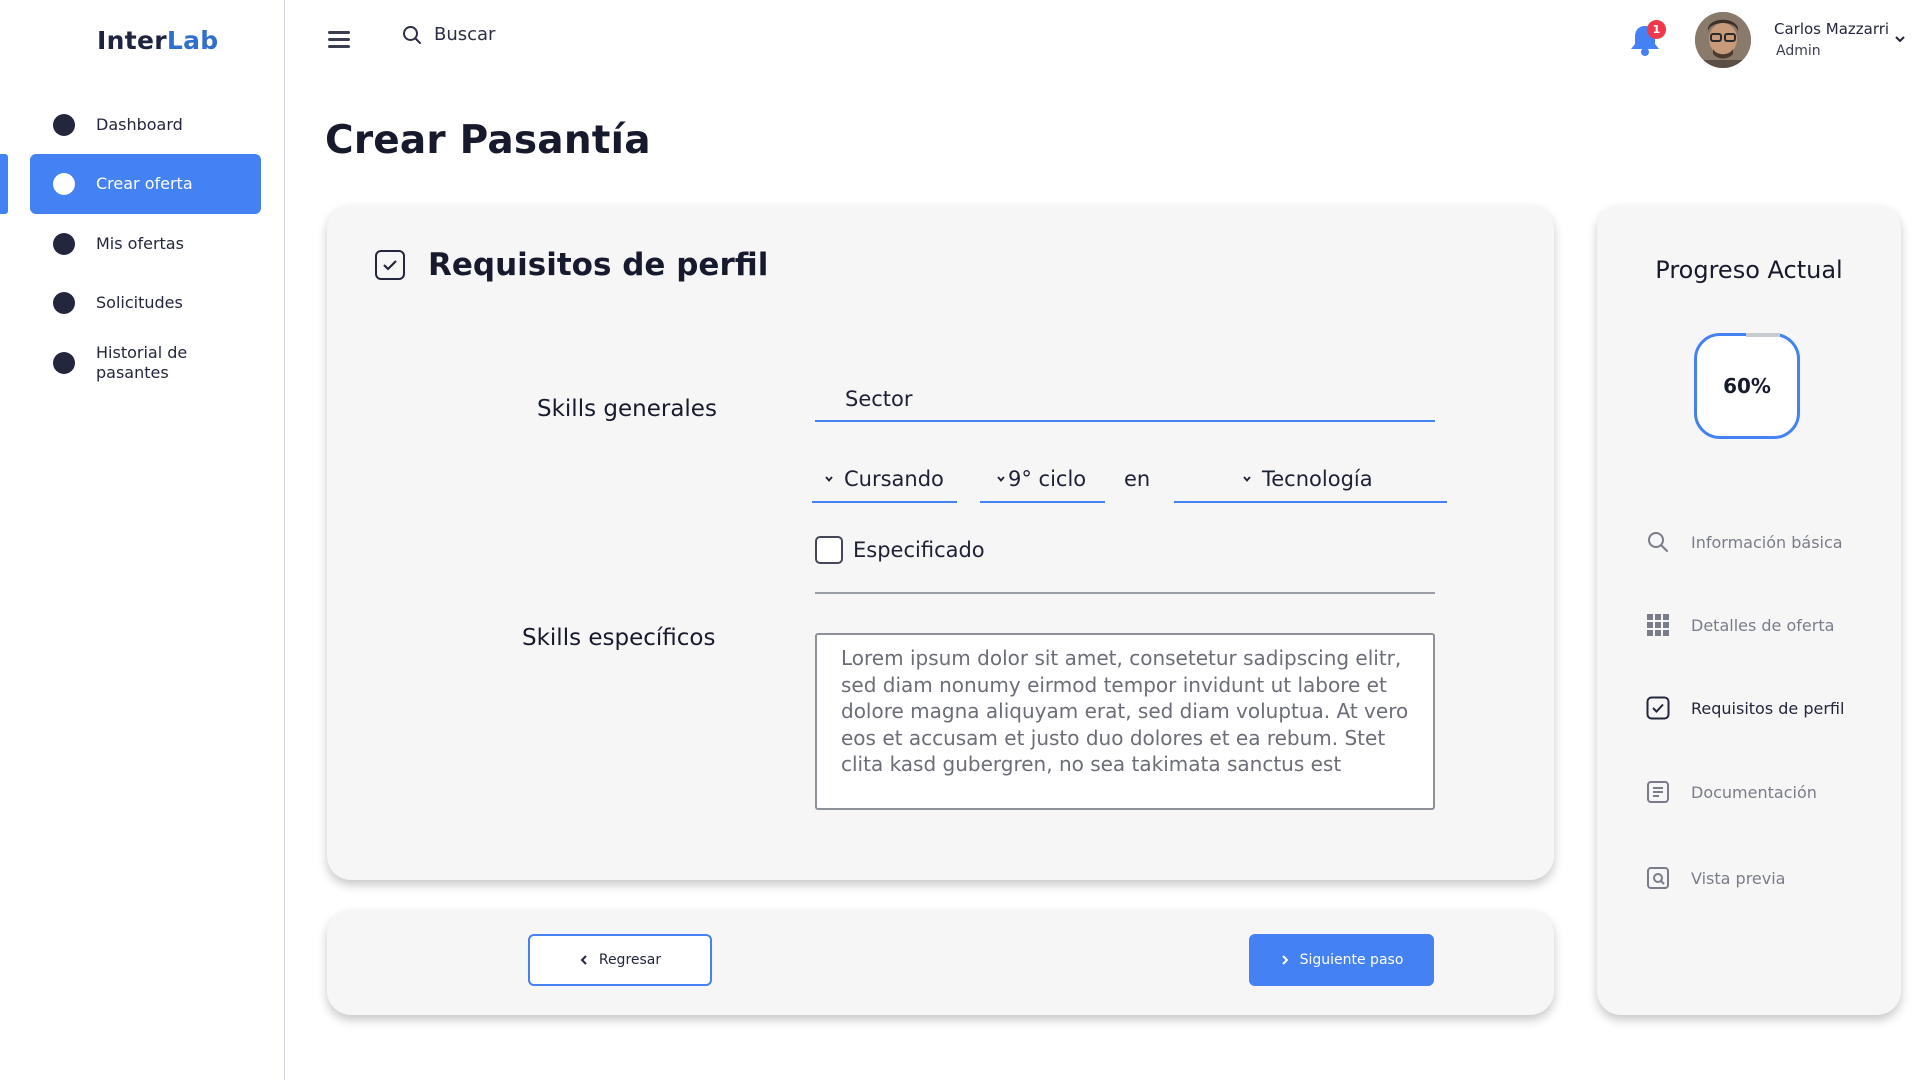 The height and width of the screenshot is (1080, 1920). I want to click on progress-title: Progreso Actual, so click(1749, 270).